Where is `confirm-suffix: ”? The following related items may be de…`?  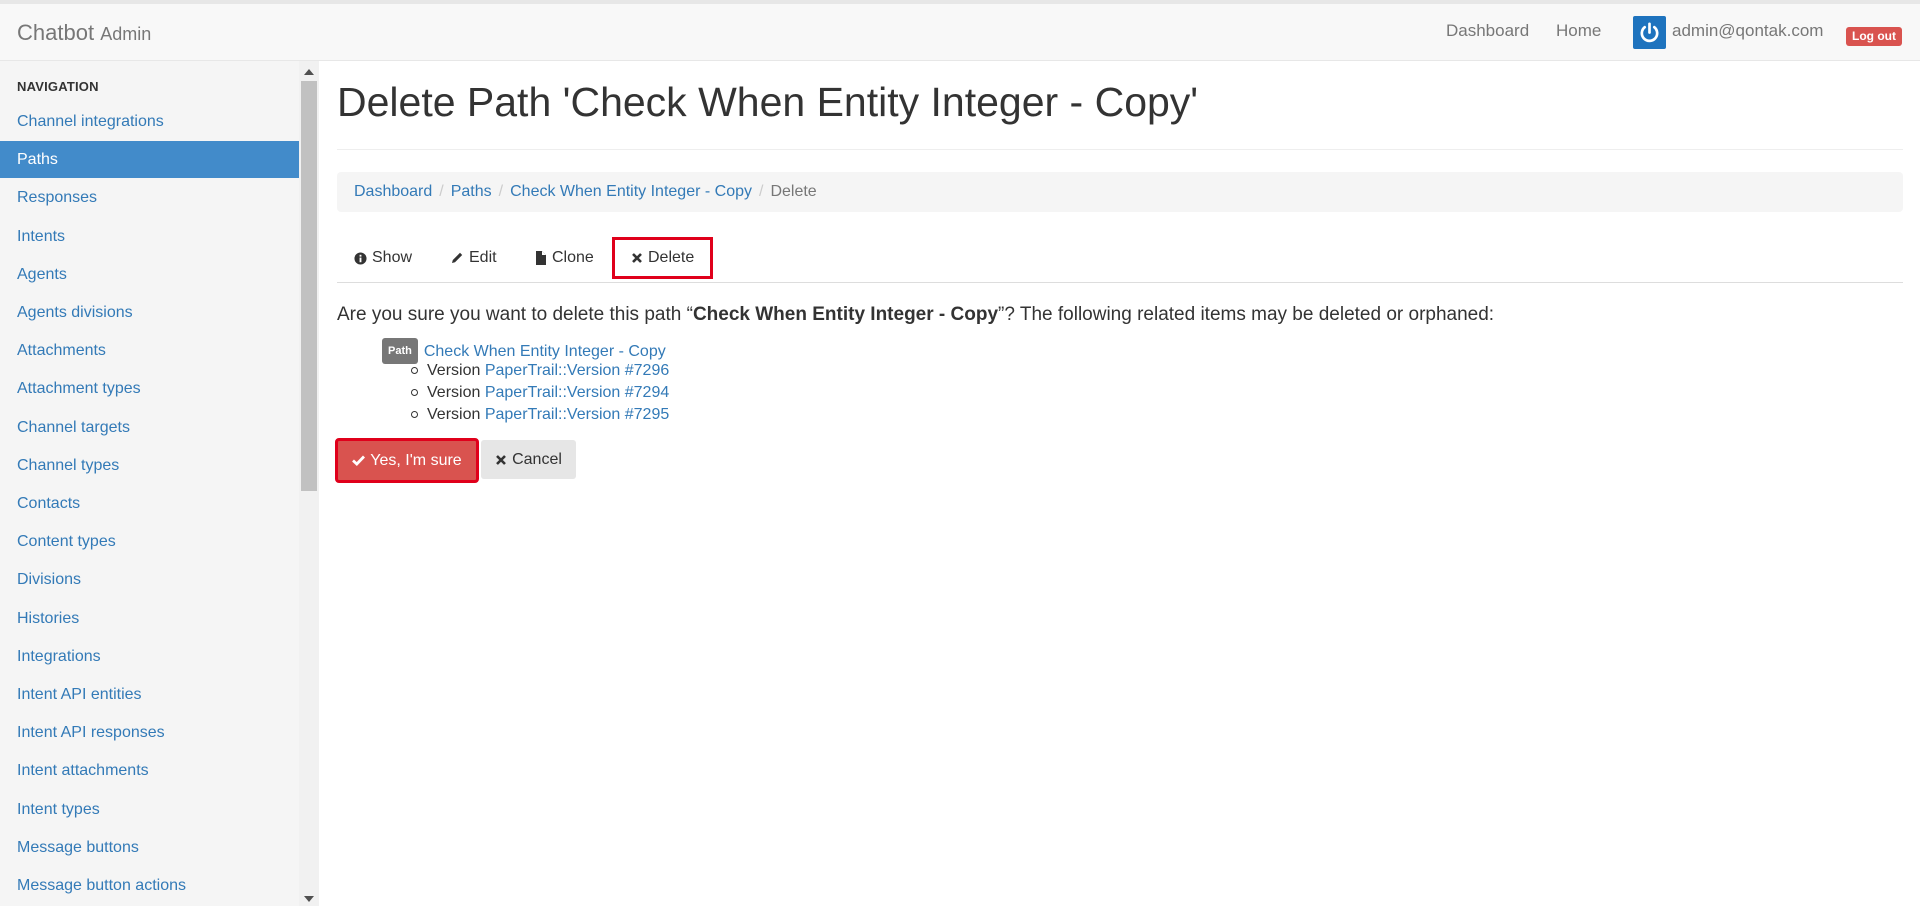
confirm-suffix: ”? The following related items may be de… is located at coordinates (1246, 314).